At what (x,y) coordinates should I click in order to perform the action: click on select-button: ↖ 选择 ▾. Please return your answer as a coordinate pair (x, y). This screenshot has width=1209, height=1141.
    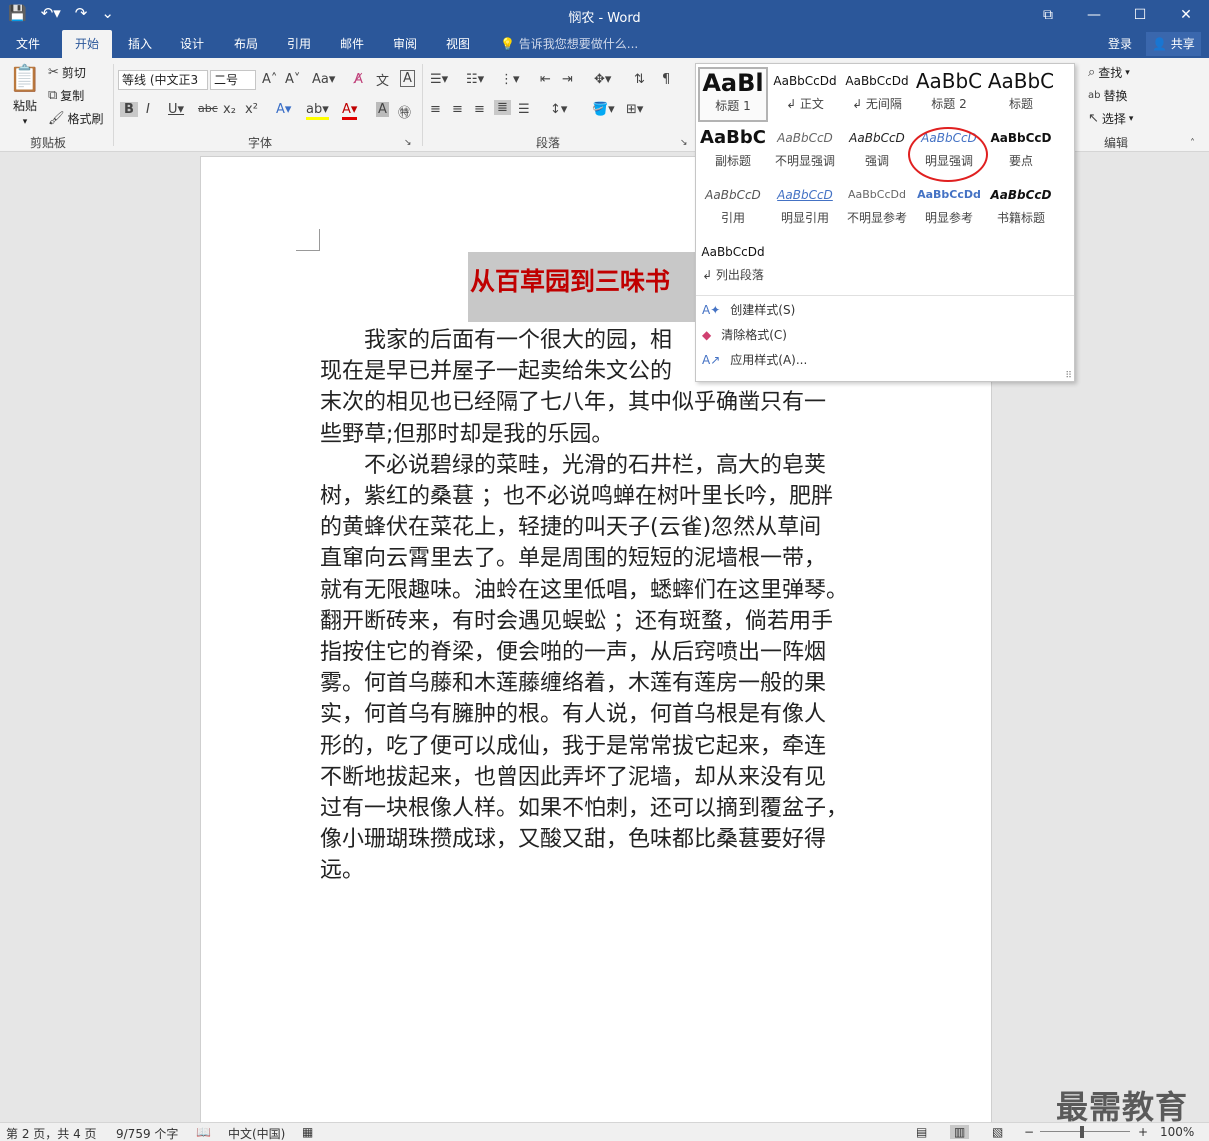
    Looking at the image, I should click on (1110, 118).